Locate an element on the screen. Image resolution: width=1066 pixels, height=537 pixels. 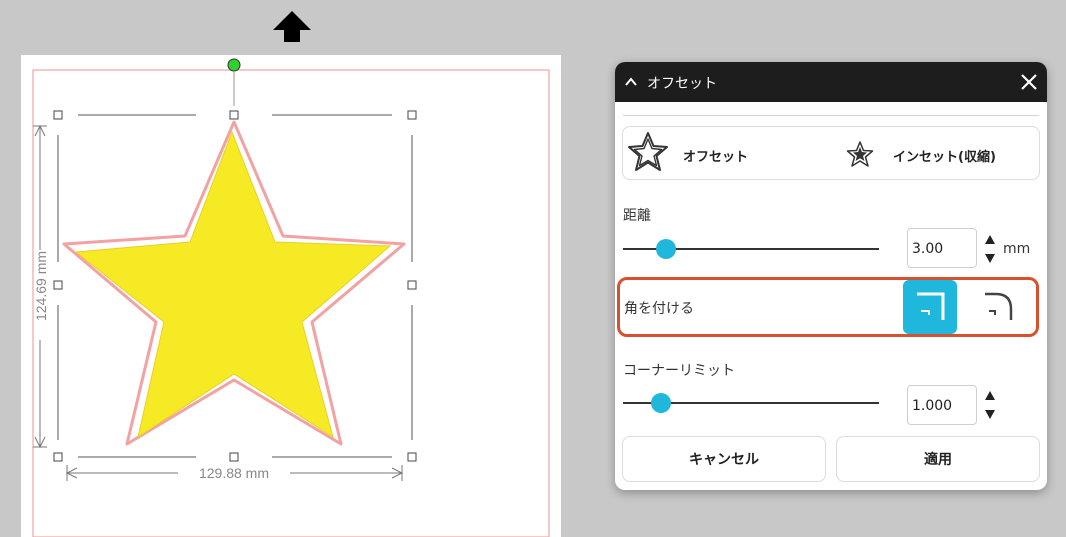
star-inset-icon is located at coordinates (860, 154).